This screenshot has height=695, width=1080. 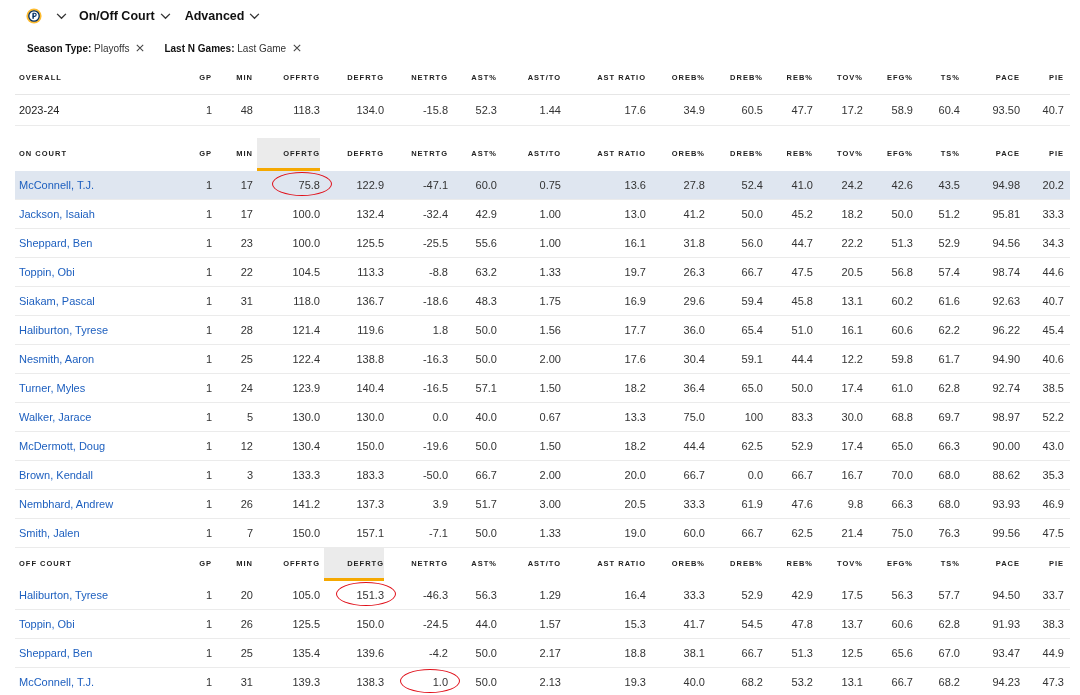 I want to click on table-cell: 1.56, so click(x=550, y=330).